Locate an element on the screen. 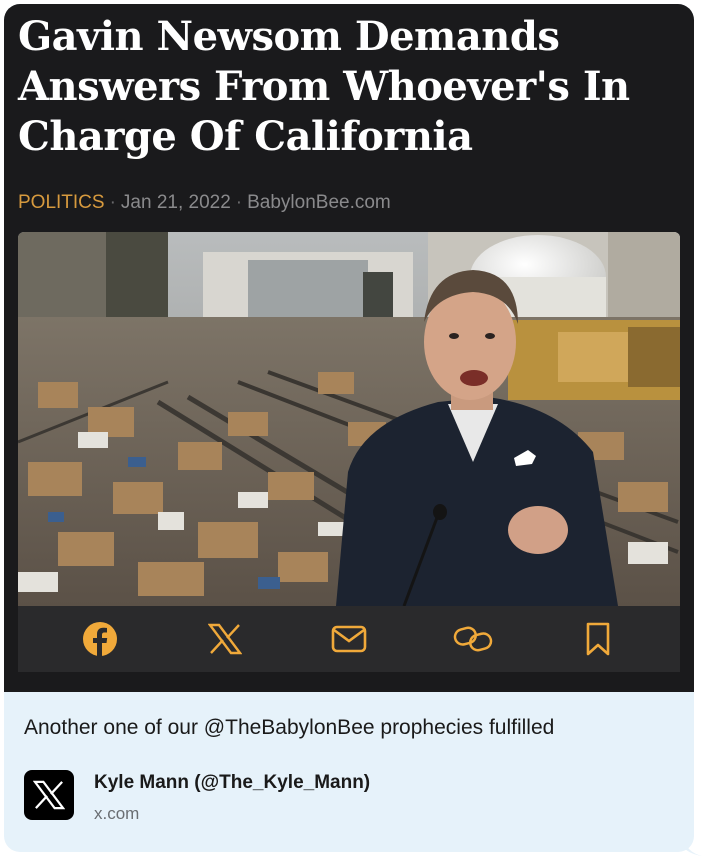 The width and height of the screenshot is (702, 856). share-bar is located at coordinates (349, 639).